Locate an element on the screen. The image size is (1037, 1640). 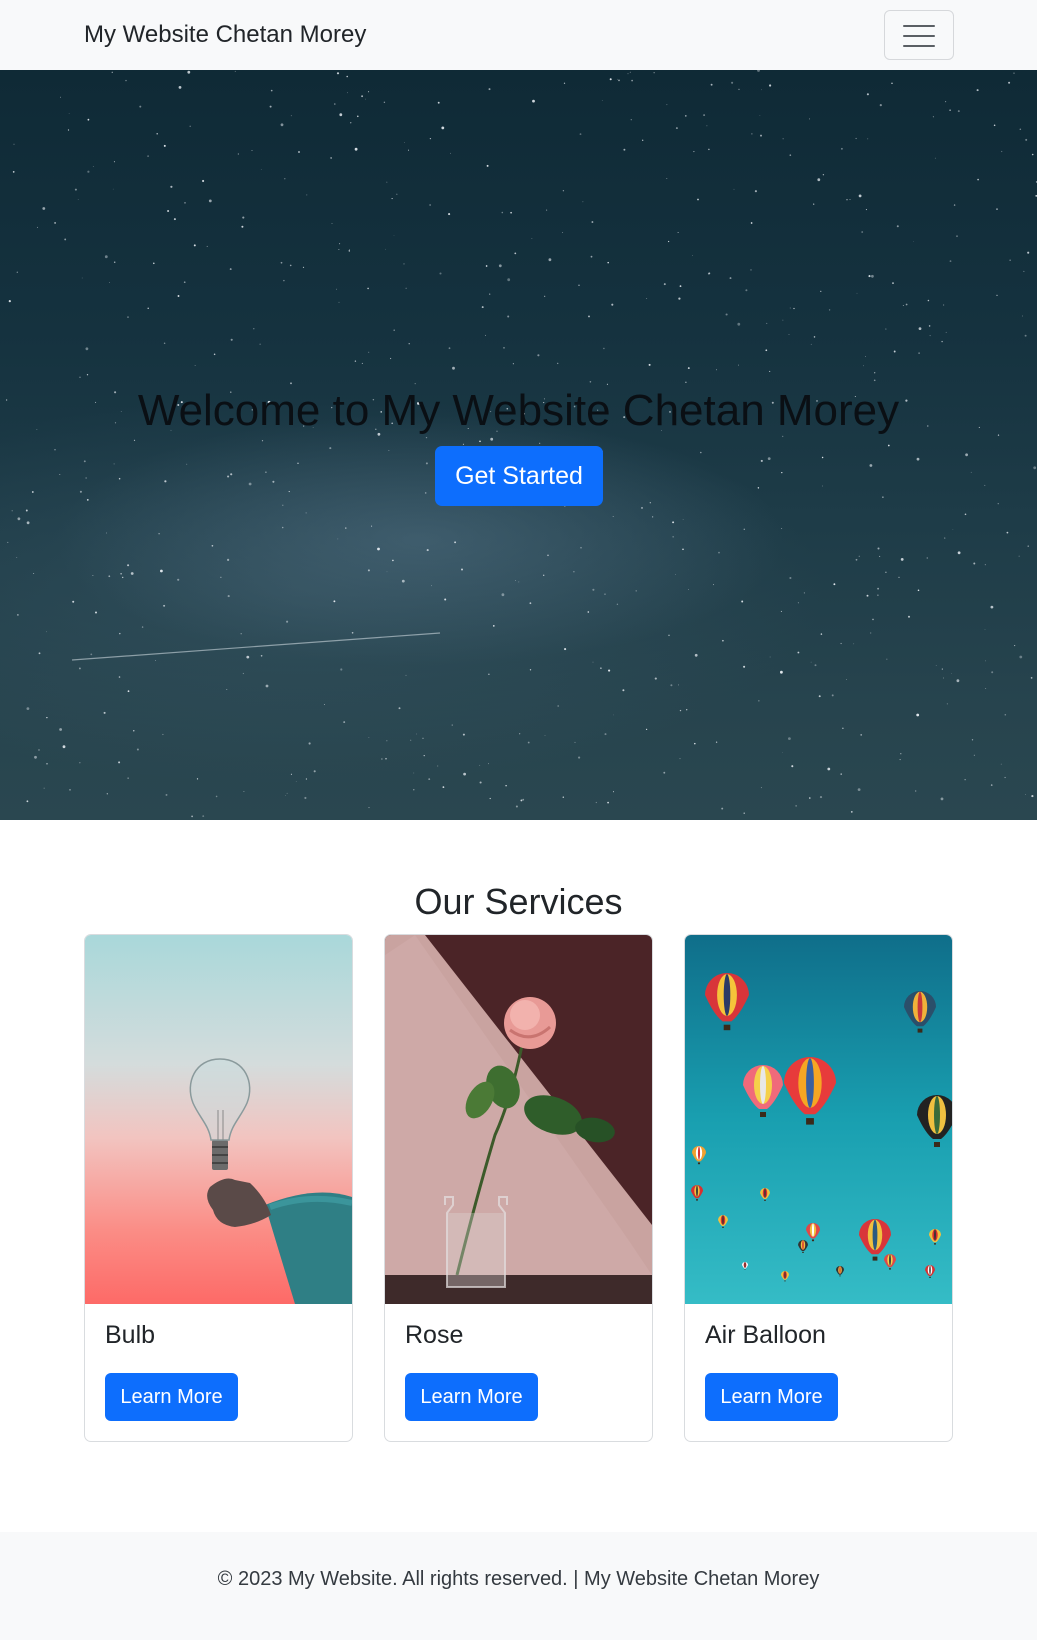
get-started-button: Get Started is located at coordinates (519, 476).